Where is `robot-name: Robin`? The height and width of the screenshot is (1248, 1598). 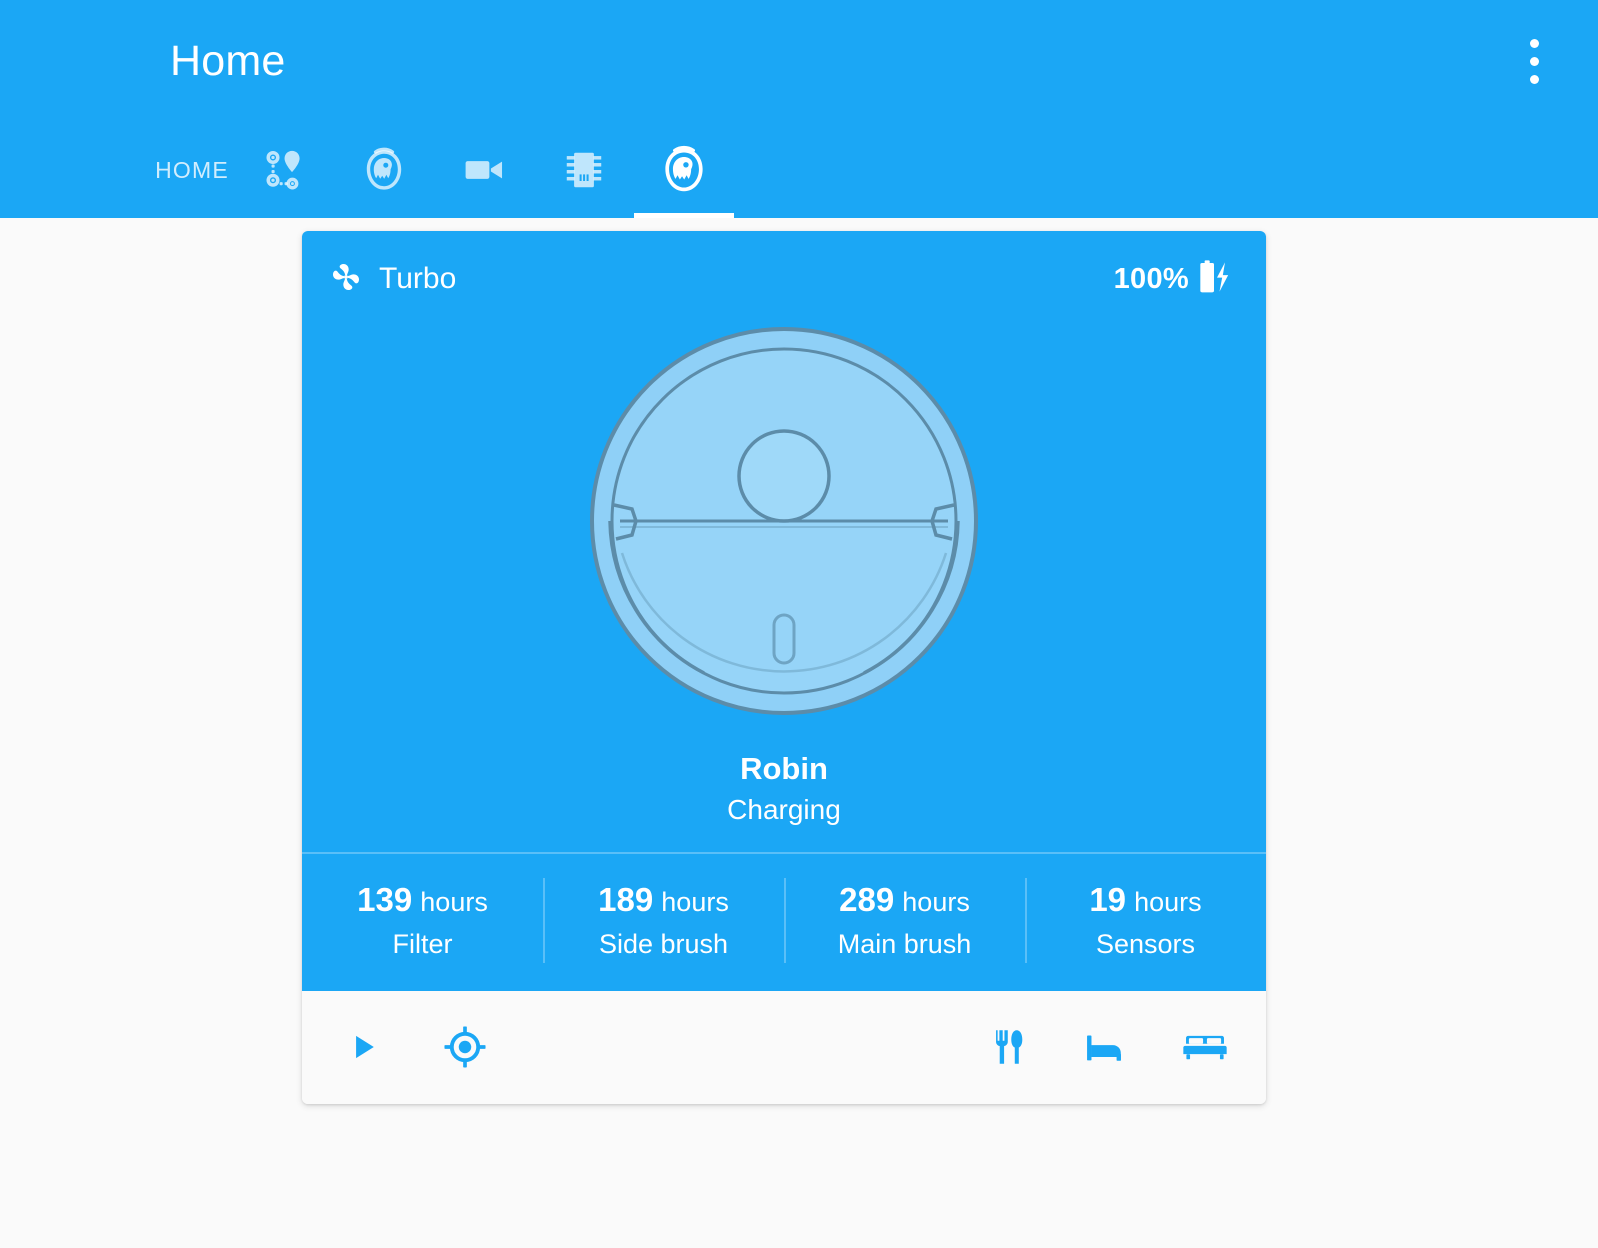
robot-name: Robin is located at coordinates (784, 768).